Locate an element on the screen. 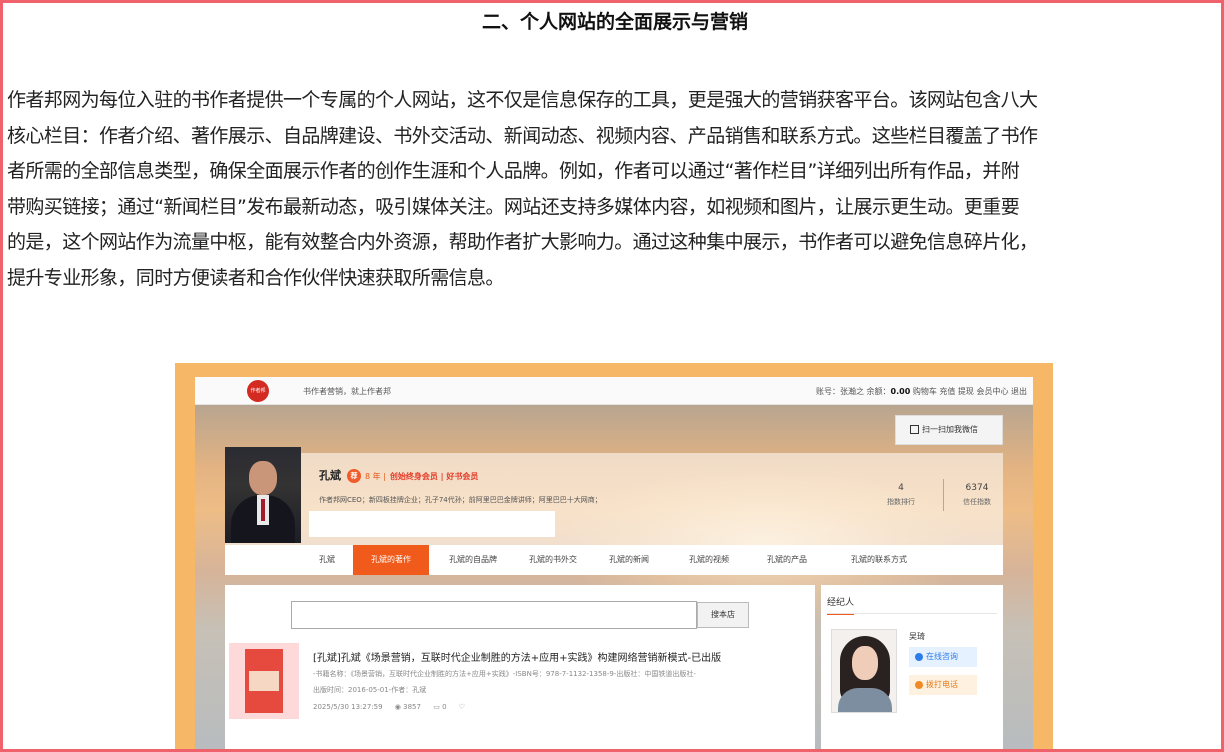 This screenshot has height=752, width=1224. agent-name: 吴琦 is located at coordinates (917, 636).